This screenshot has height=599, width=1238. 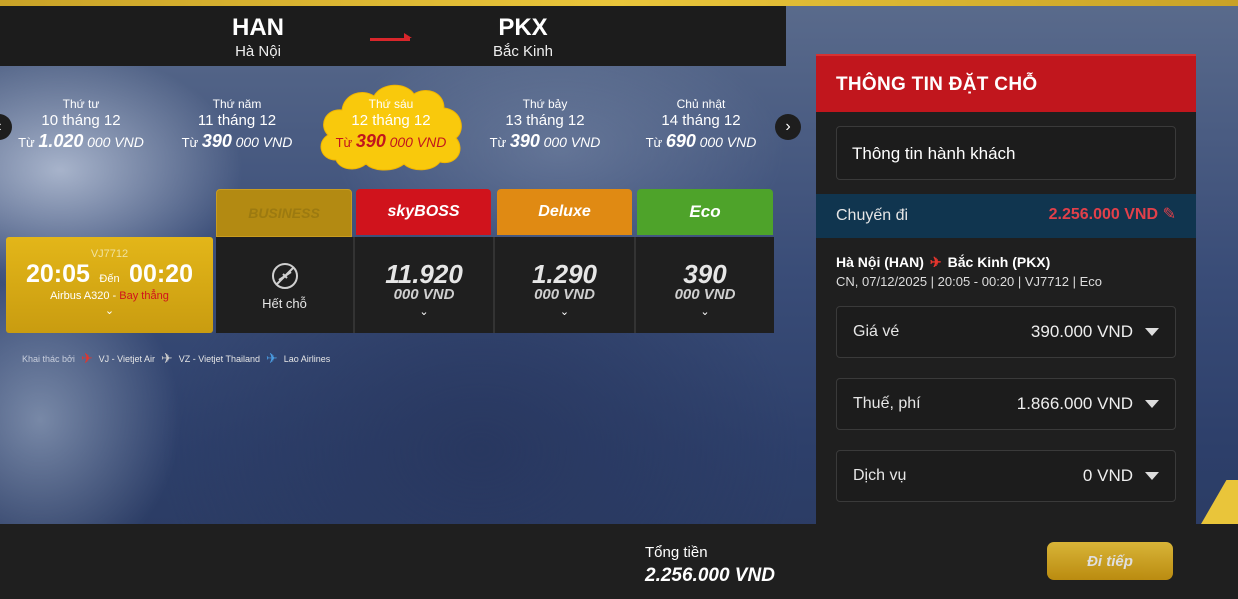 What do you see at coordinates (701, 141) in the screenshot?
I see `date-price: Từ 690 000 VND` at bounding box center [701, 141].